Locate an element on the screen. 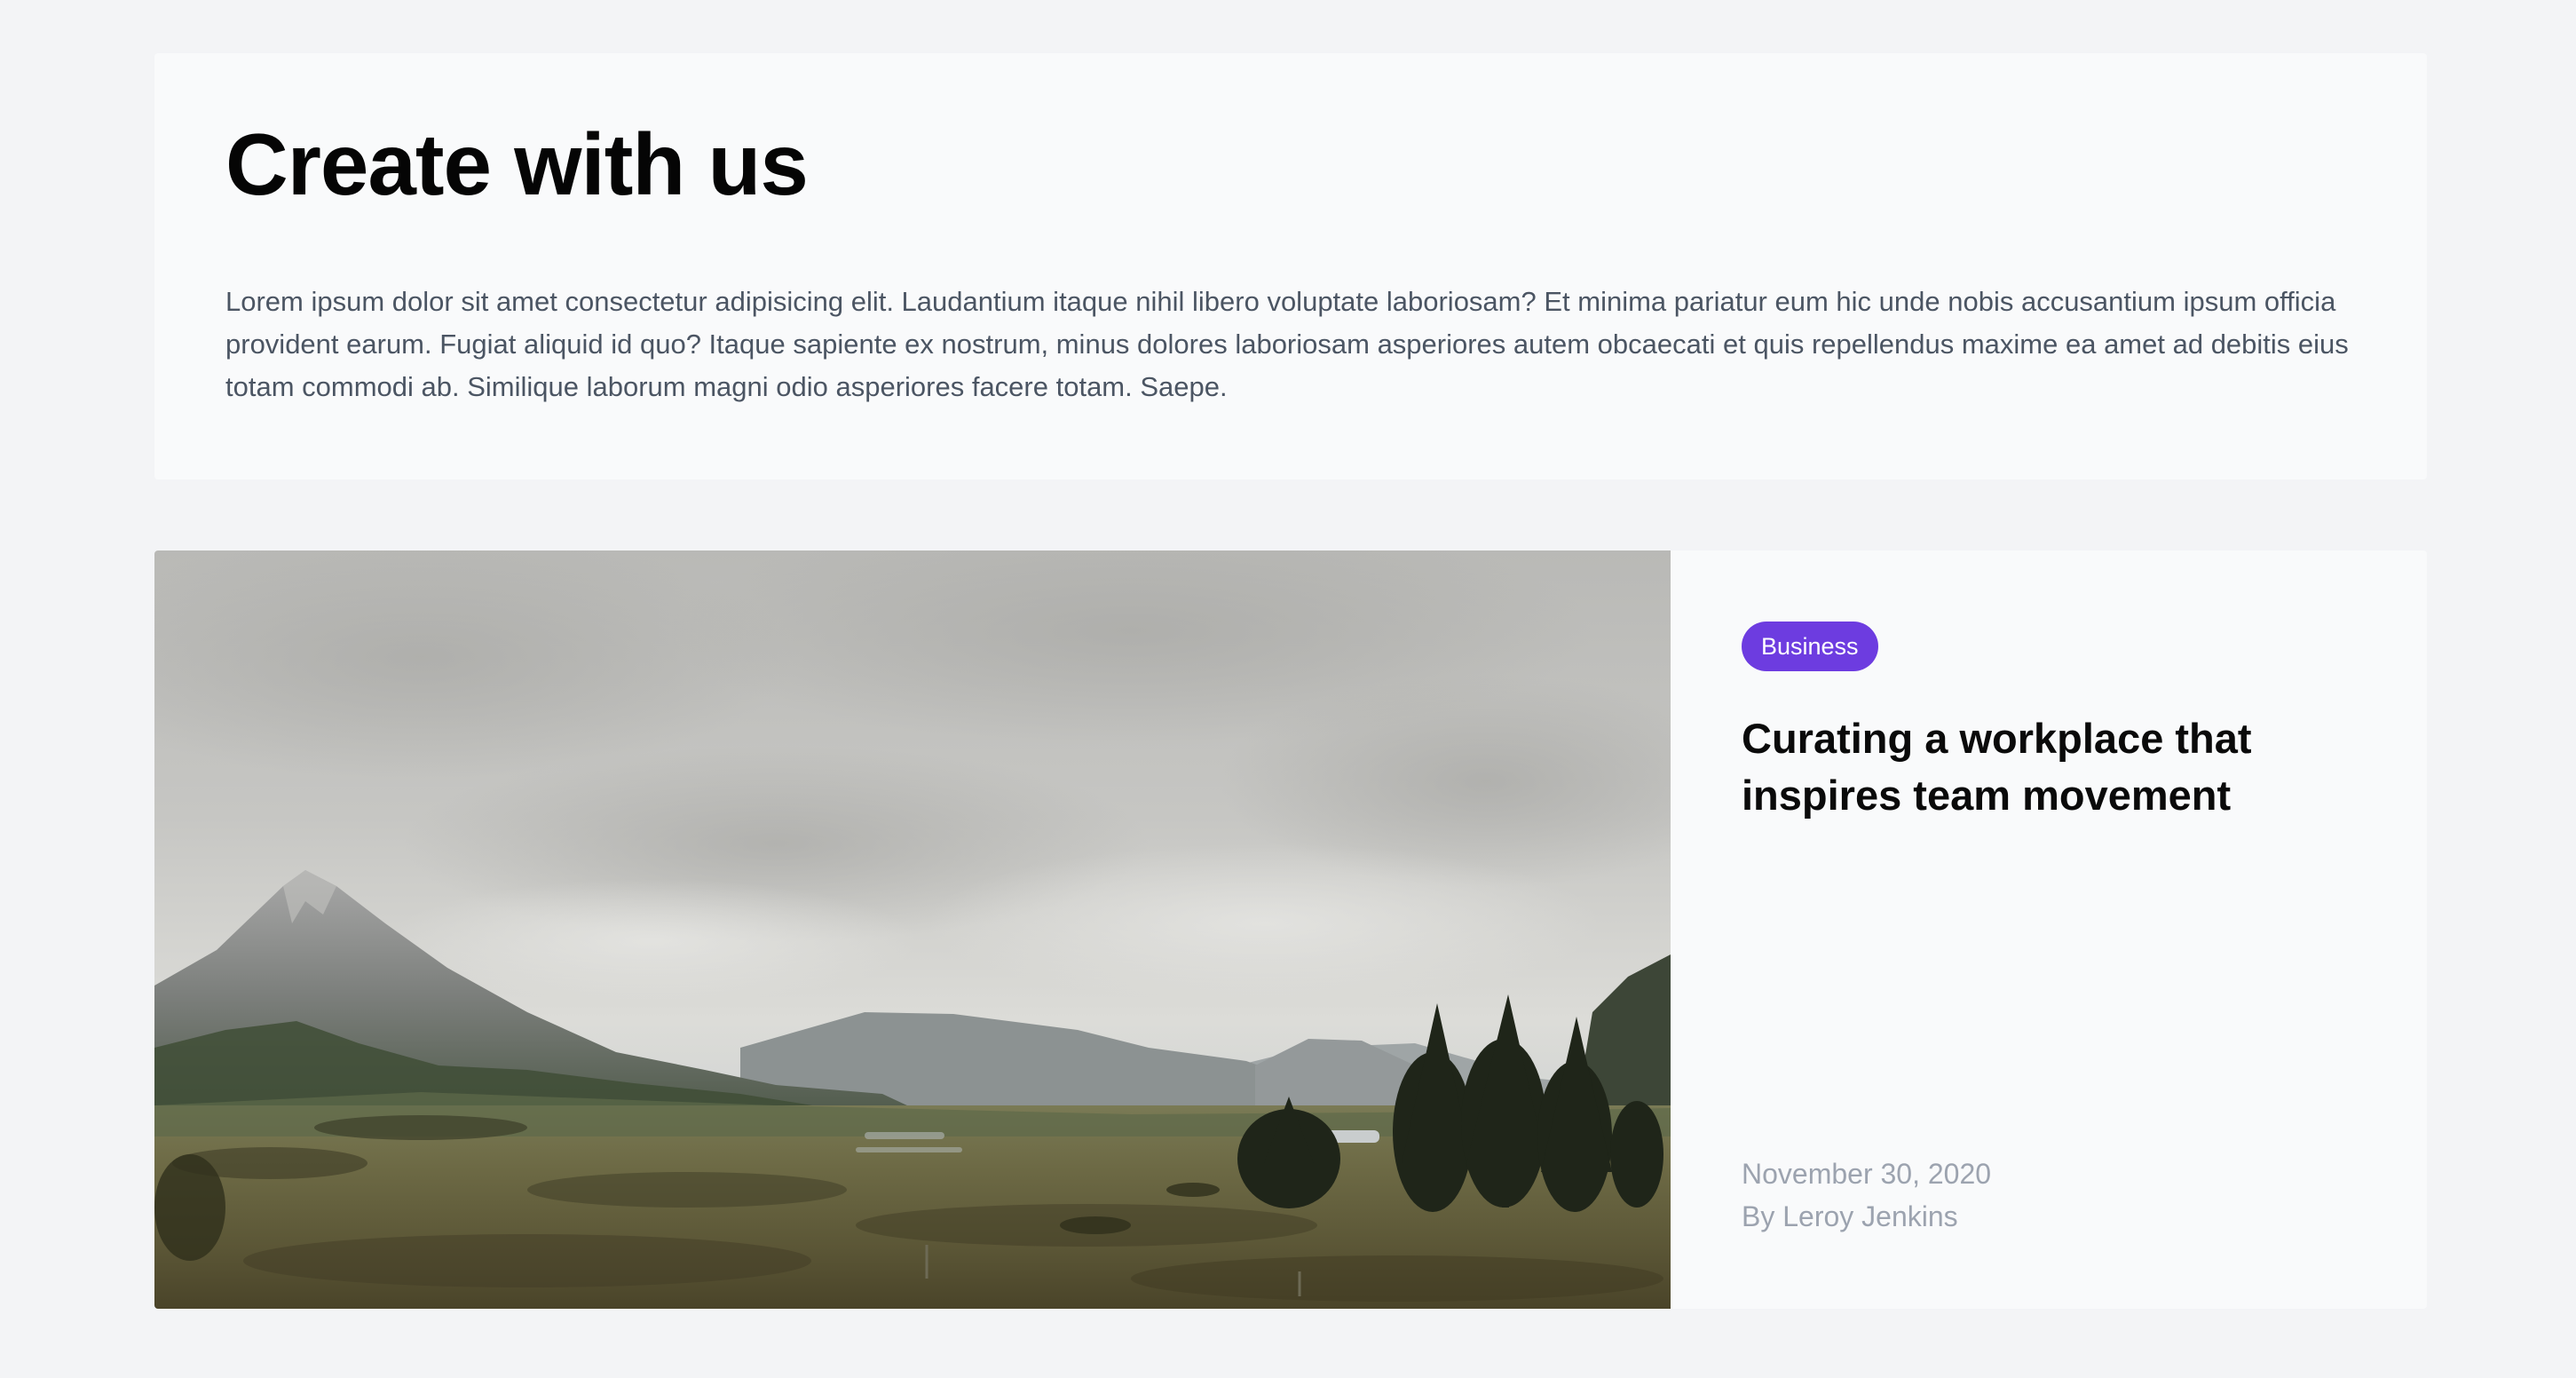 Image resolution: width=2576 pixels, height=1378 pixels. post-author: By Leroy Jenkins is located at coordinates (1850, 1216).